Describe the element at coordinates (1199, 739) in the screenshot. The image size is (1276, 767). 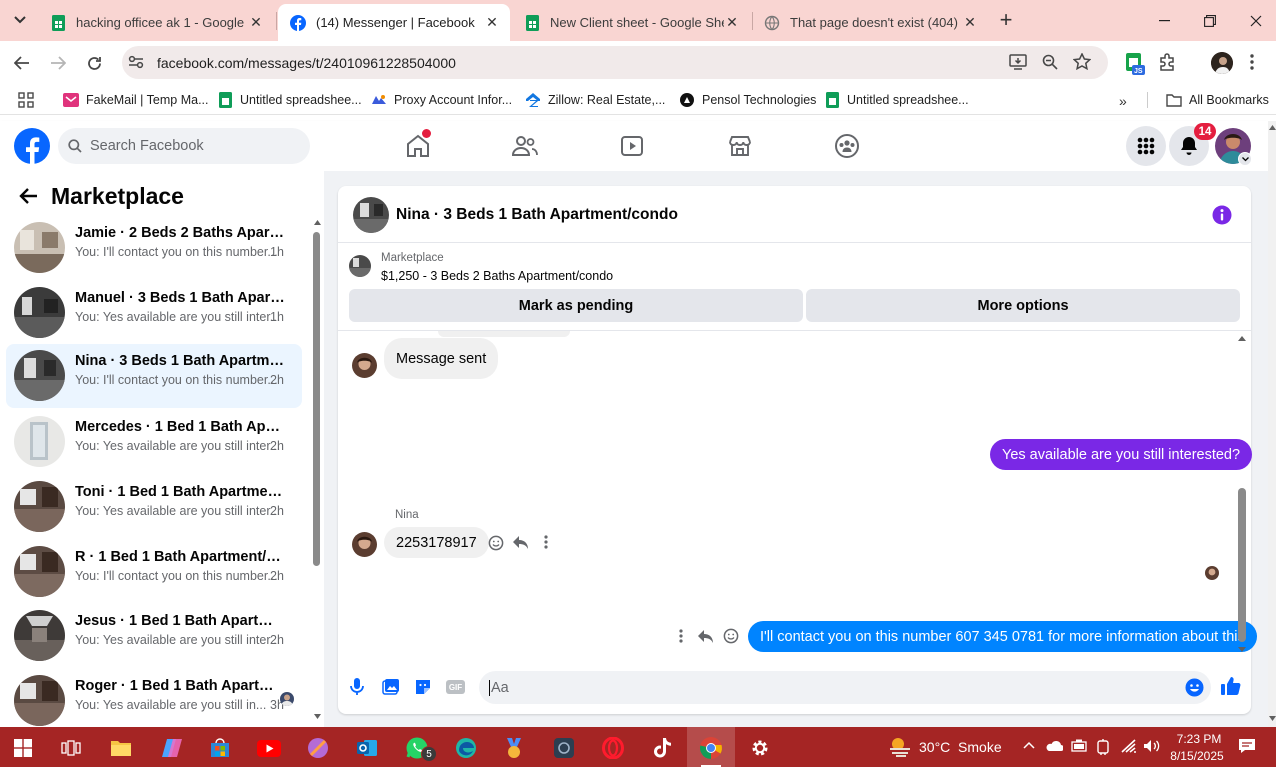
I see `clock-time: 7:23 PM` at that location.